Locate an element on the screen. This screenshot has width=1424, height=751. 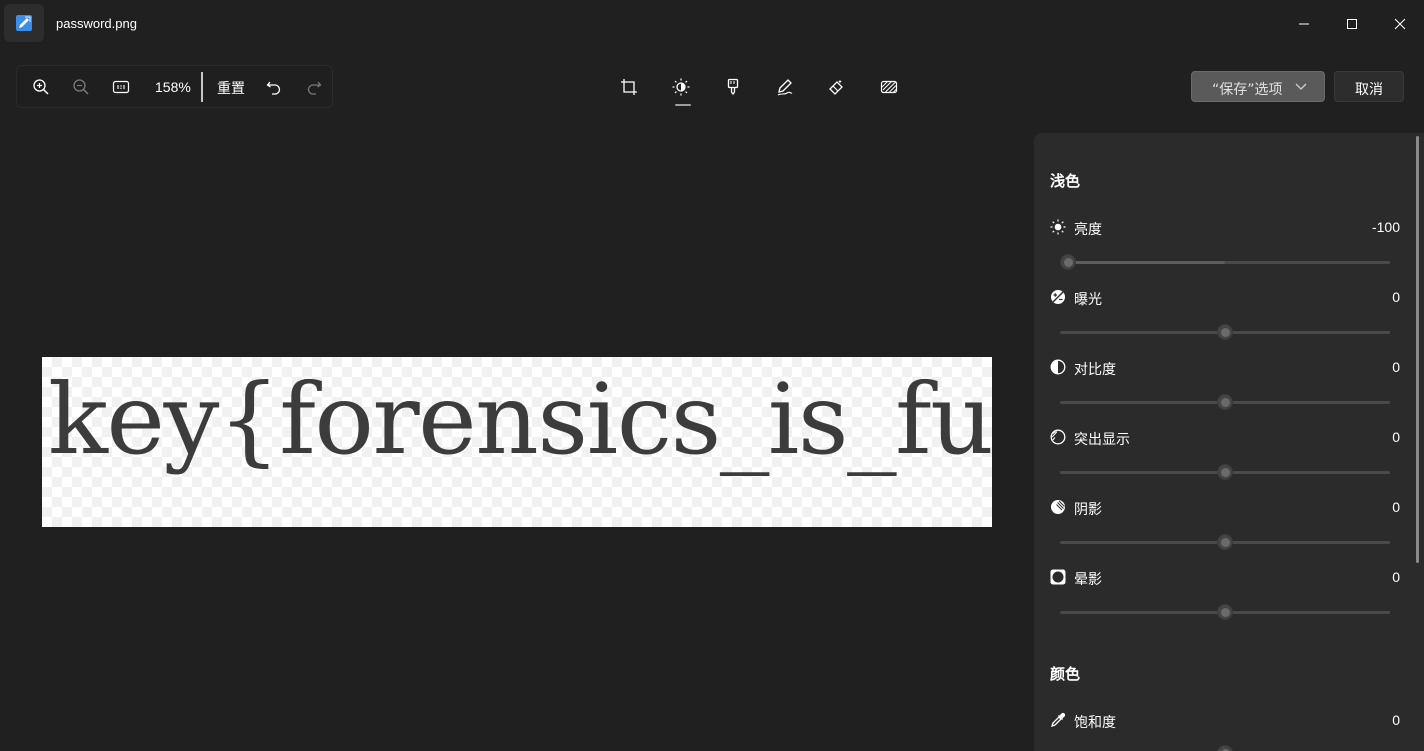
toolbar-divider is located at coordinates (202, 87).